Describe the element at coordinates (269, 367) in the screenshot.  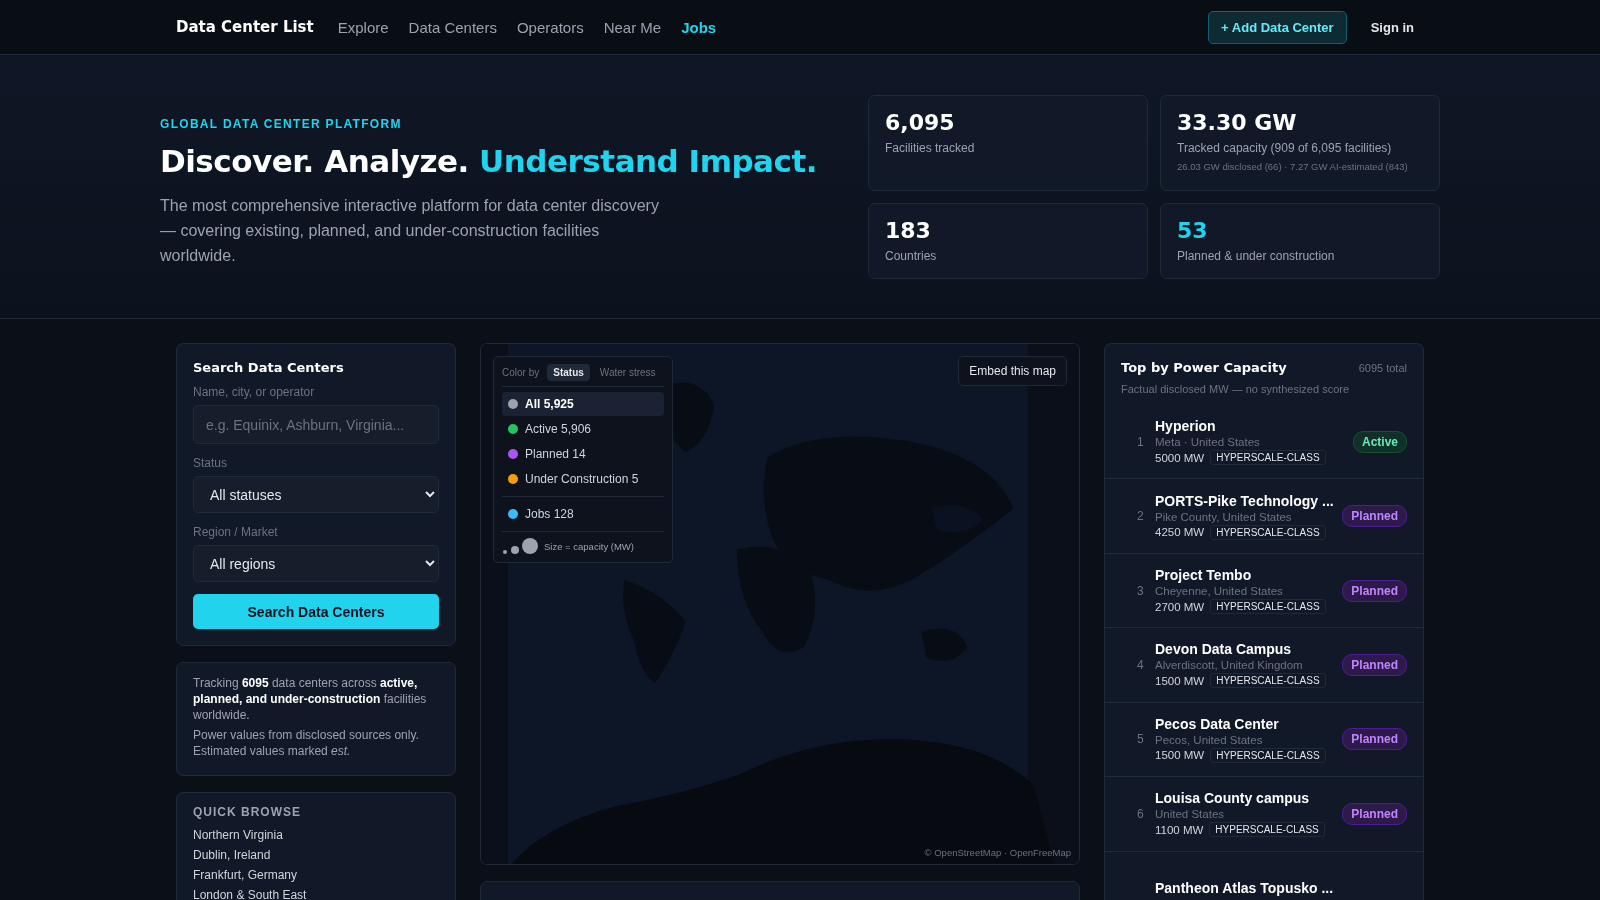
I see `panel-title: Search Data Centers` at that location.